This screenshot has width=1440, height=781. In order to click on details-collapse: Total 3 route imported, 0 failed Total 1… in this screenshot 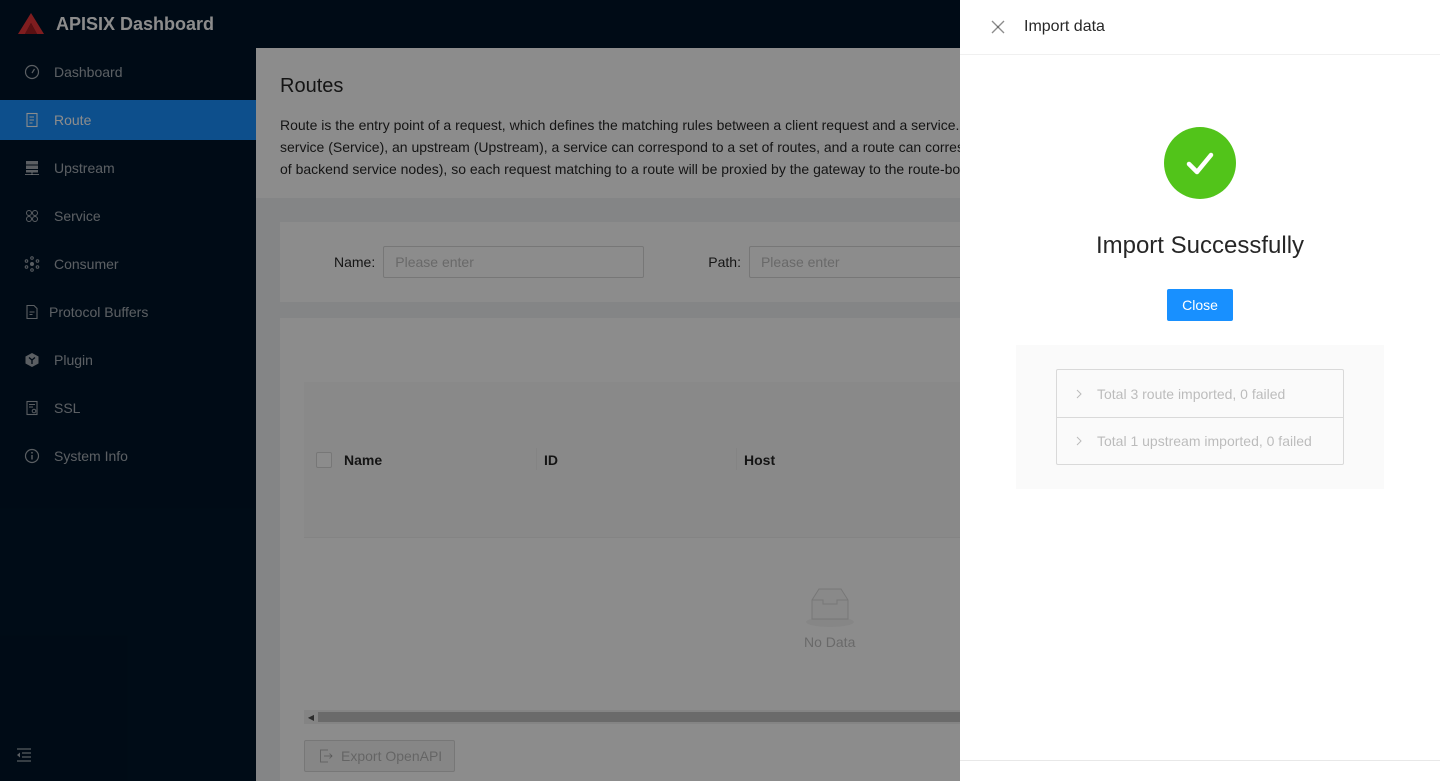, I will do `click(1200, 417)`.